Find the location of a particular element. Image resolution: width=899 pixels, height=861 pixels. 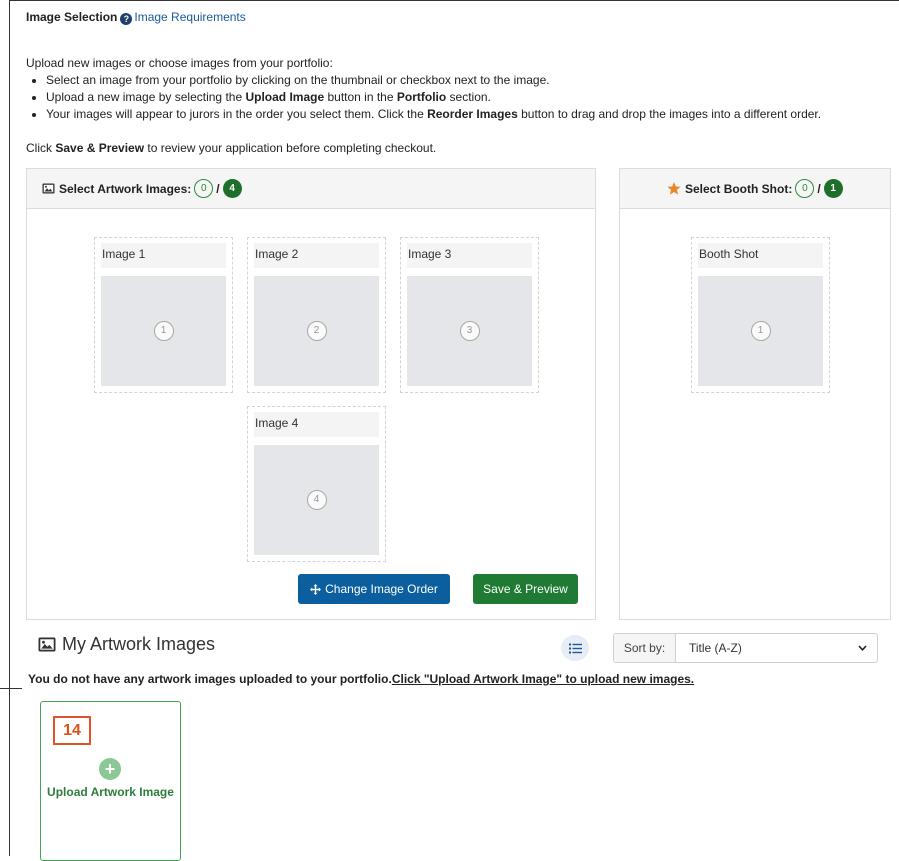

save-preview-label: Save & Preview is located at coordinates (525, 589).